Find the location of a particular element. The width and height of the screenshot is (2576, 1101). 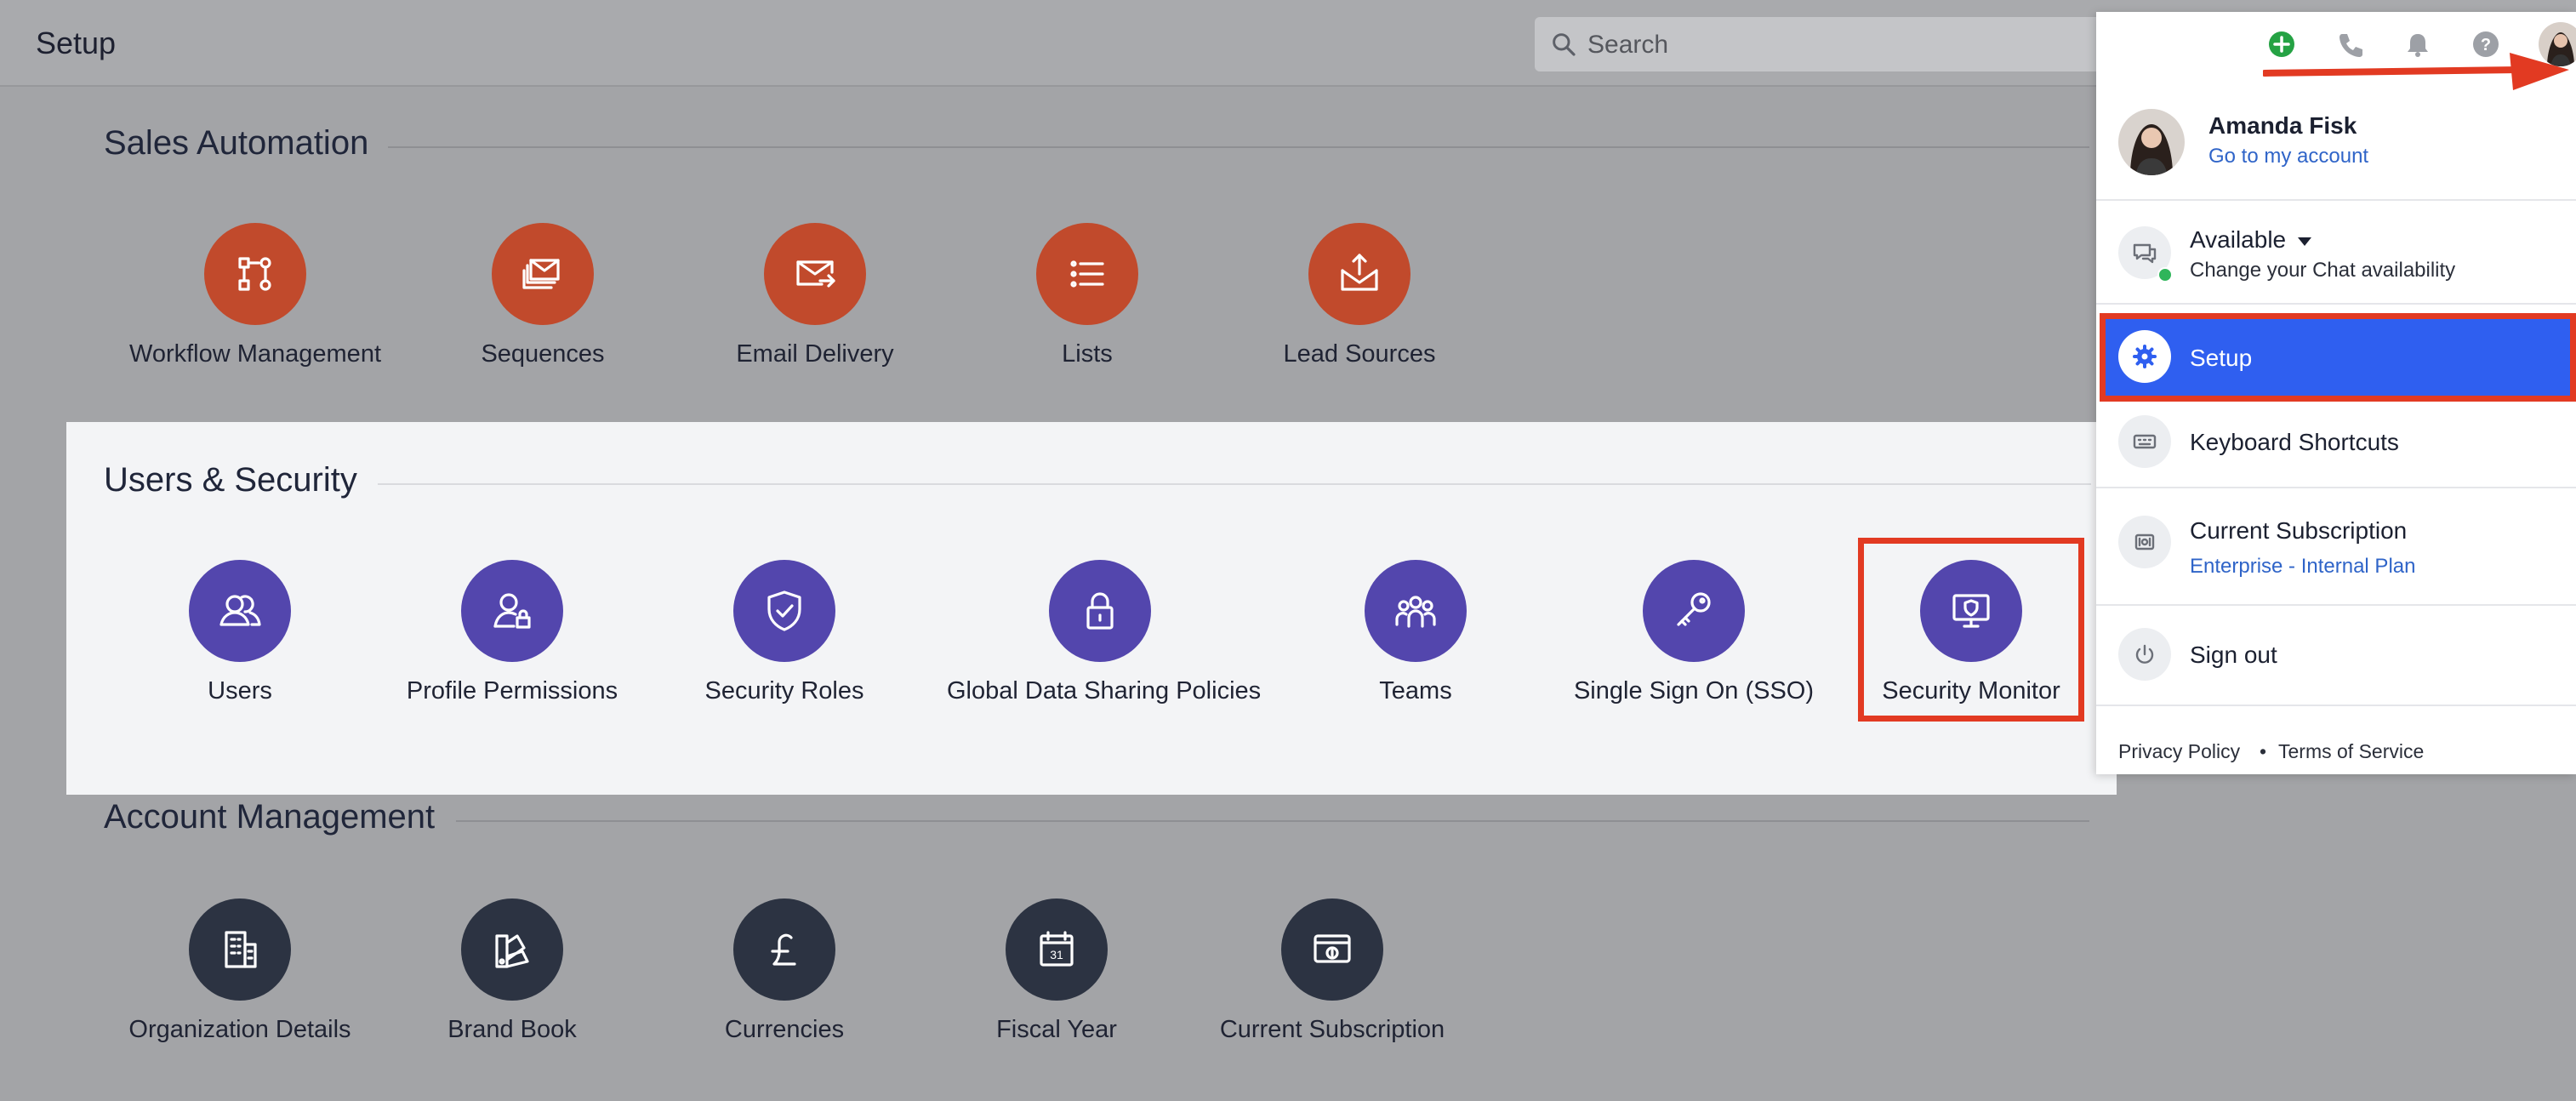

online-status-dot is located at coordinates (2165, 274).